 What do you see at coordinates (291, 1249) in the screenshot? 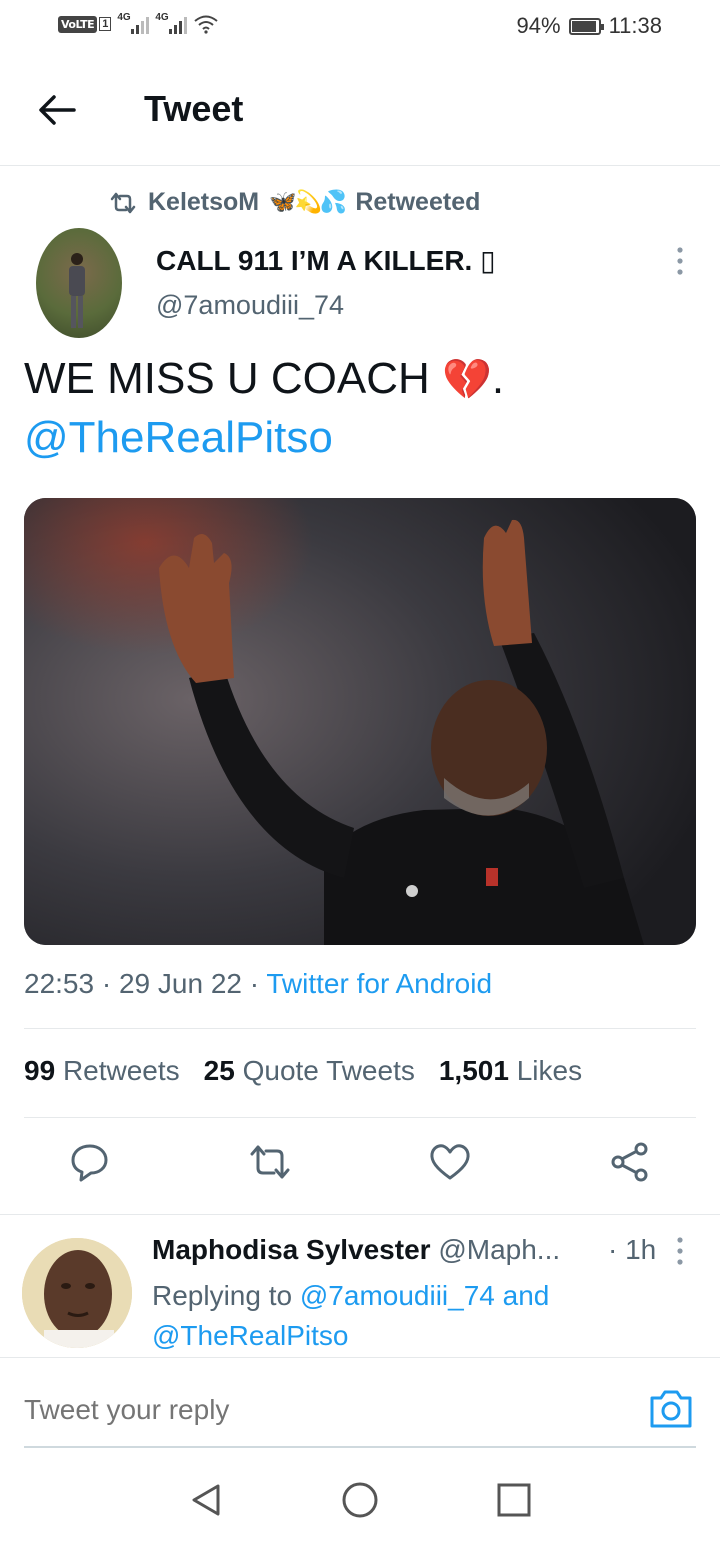
I see `reply-author-name: Maphodisa Sylvester` at bounding box center [291, 1249].